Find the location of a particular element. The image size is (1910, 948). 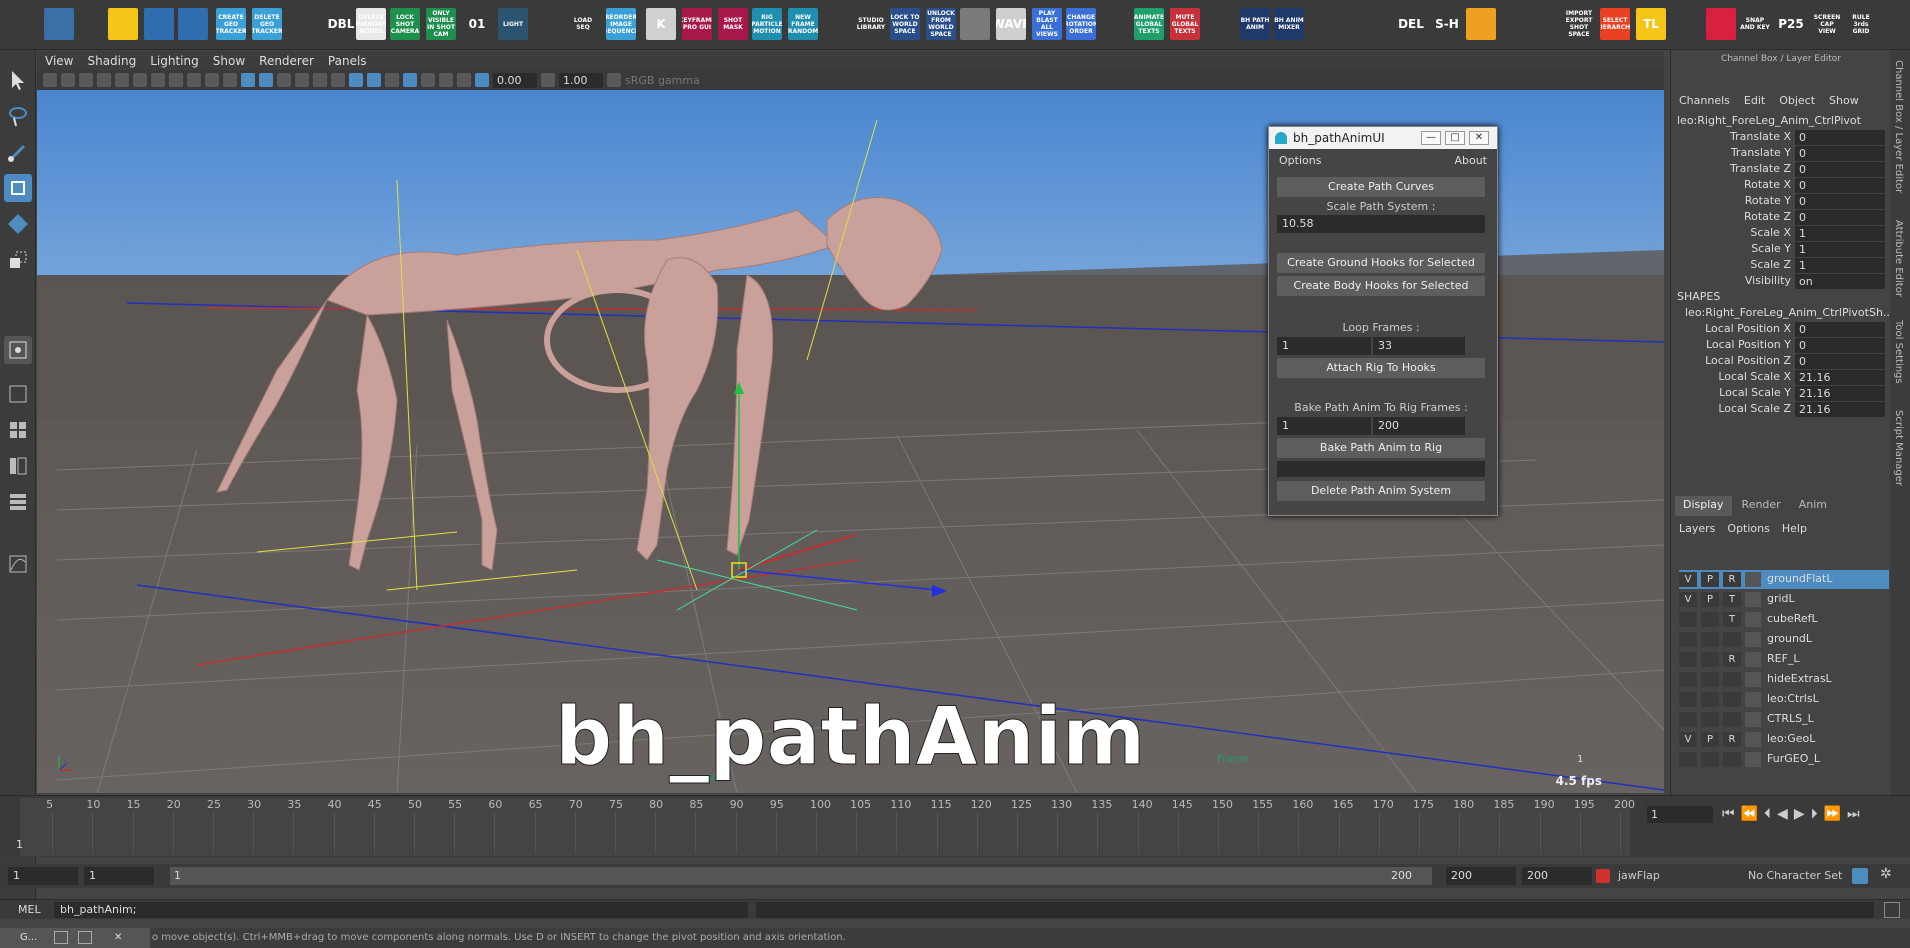

side-tab-channel-box: Channel Box / Layer Editor is located at coordinates (1898, 126).